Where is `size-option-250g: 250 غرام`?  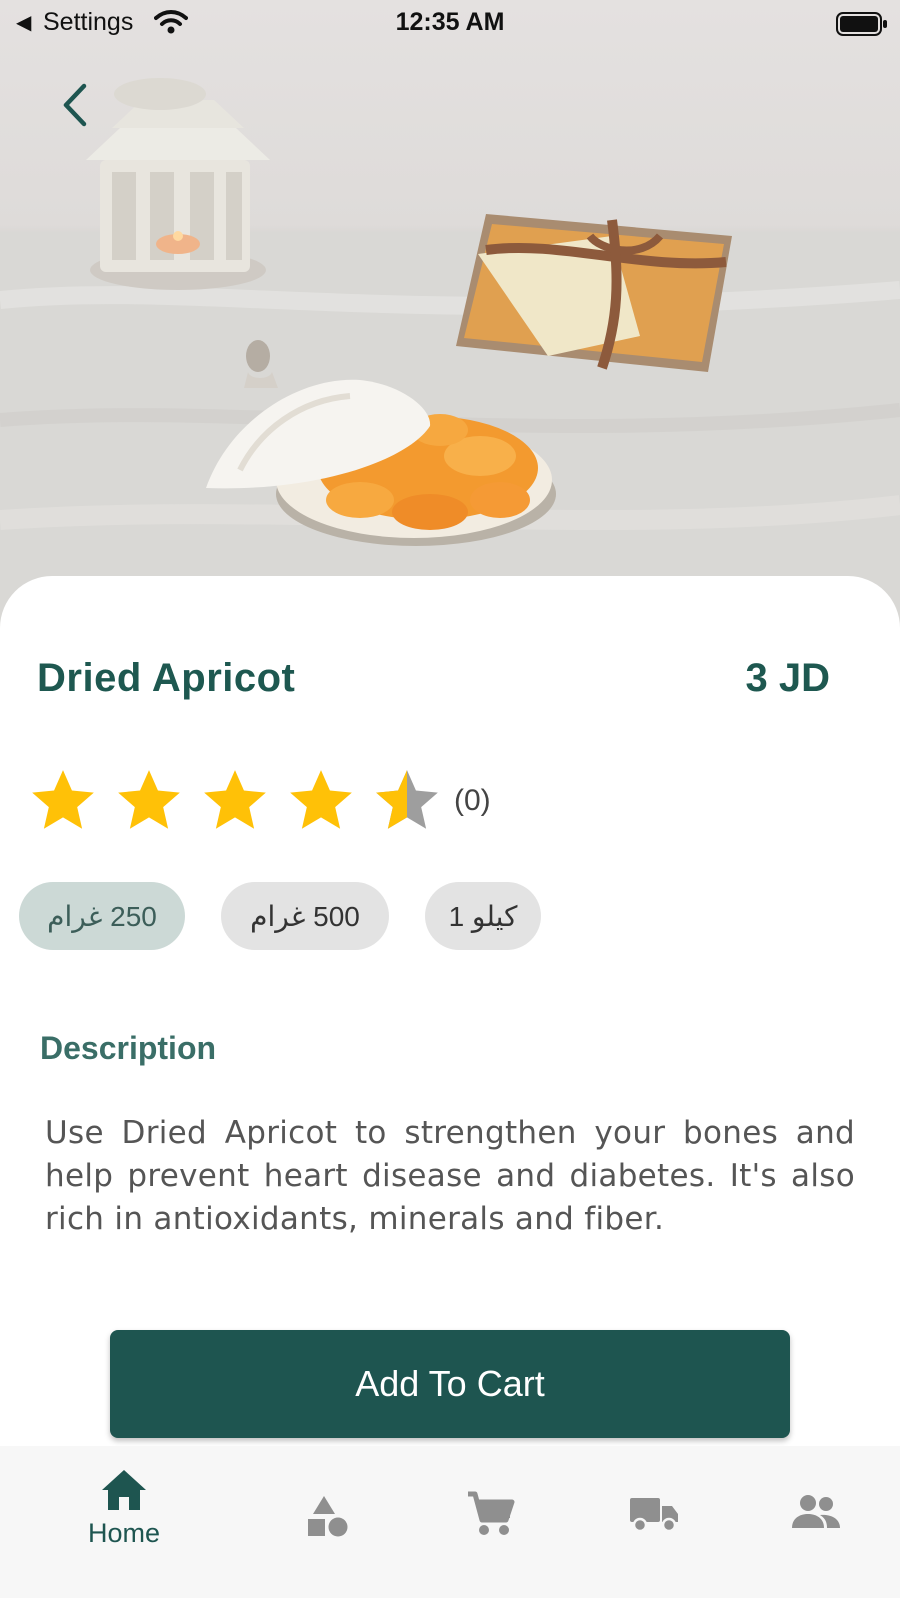 size-option-250g: 250 غرام is located at coordinates (102, 916).